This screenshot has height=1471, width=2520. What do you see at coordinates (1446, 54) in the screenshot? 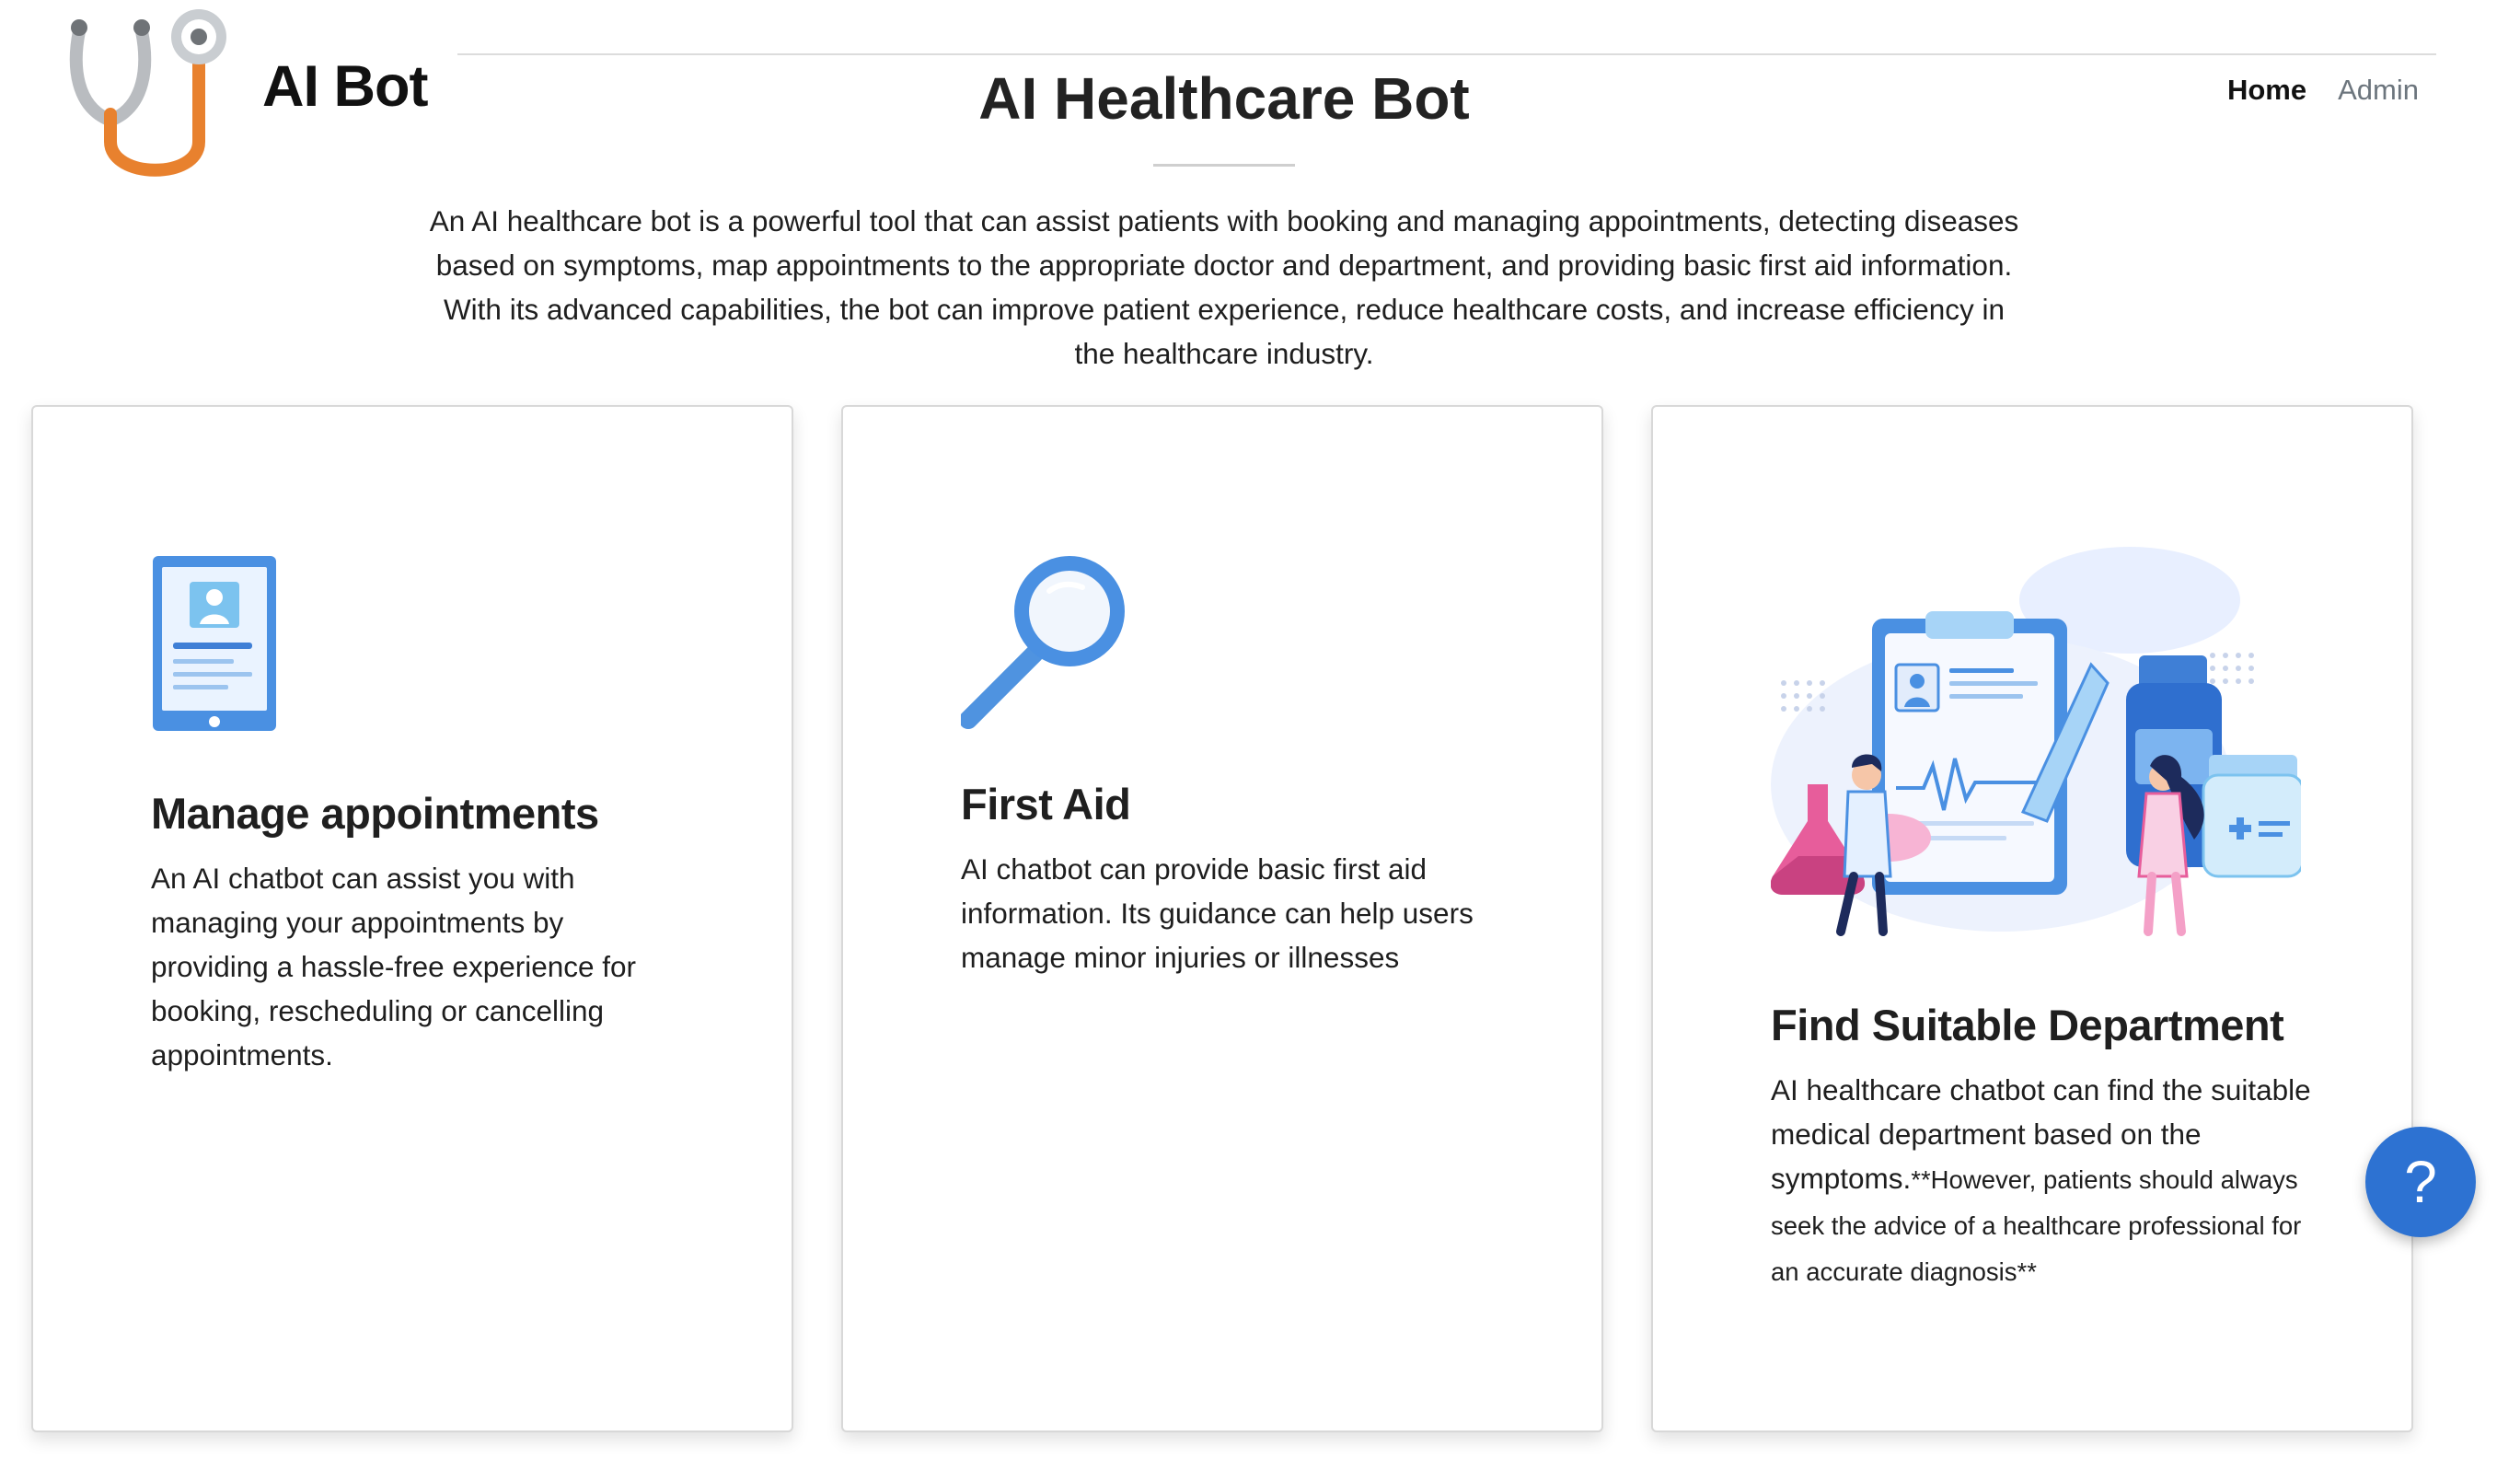
I see `header-divider` at bounding box center [1446, 54].